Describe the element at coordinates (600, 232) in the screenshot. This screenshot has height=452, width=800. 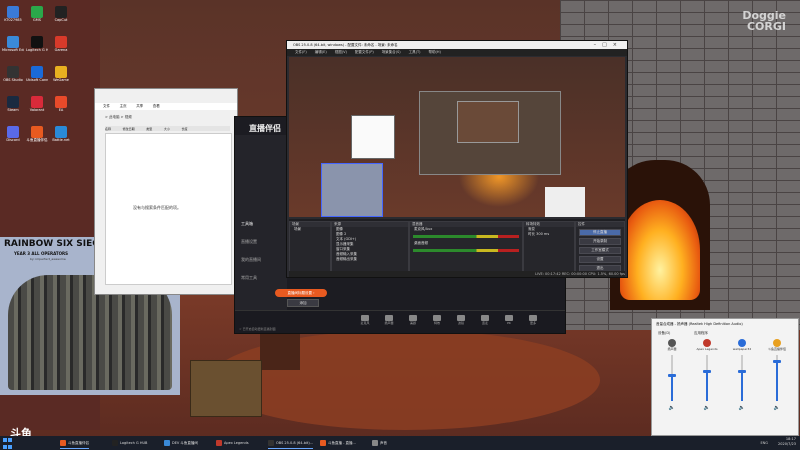
I see `control-button: 停止直播` at that location.